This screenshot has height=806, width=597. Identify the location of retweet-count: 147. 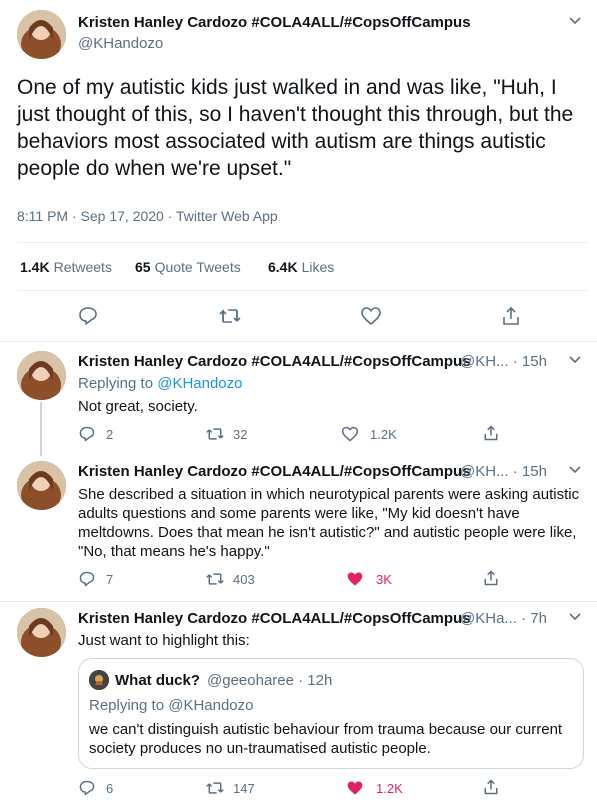
(244, 788).